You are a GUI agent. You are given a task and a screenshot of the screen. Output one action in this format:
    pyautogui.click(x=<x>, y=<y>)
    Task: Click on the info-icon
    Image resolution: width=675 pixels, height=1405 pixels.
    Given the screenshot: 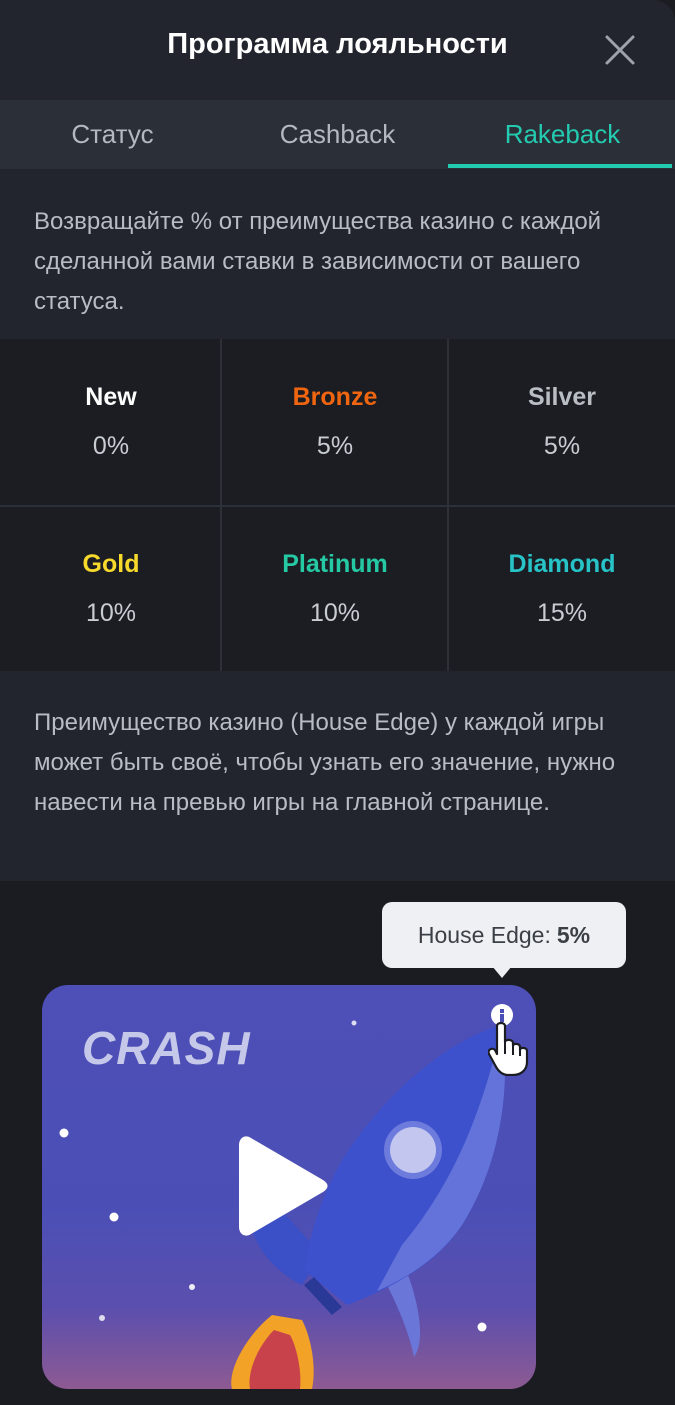 What is the action you would take?
    pyautogui.click(x=512, y=1039)
    